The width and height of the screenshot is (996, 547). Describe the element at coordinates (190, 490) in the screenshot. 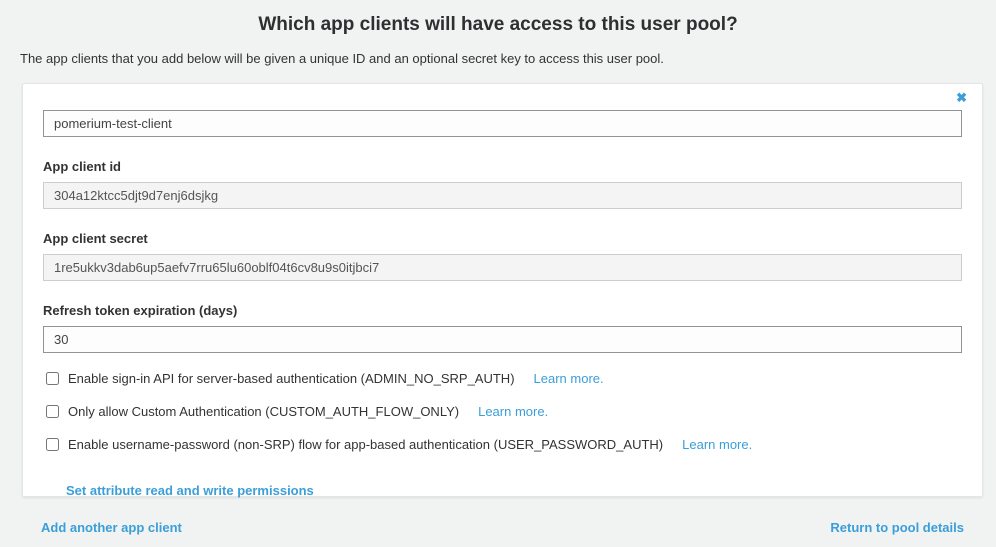

I see `set-attribute-permissions-link: Set attribute read and write permissions` at that location.